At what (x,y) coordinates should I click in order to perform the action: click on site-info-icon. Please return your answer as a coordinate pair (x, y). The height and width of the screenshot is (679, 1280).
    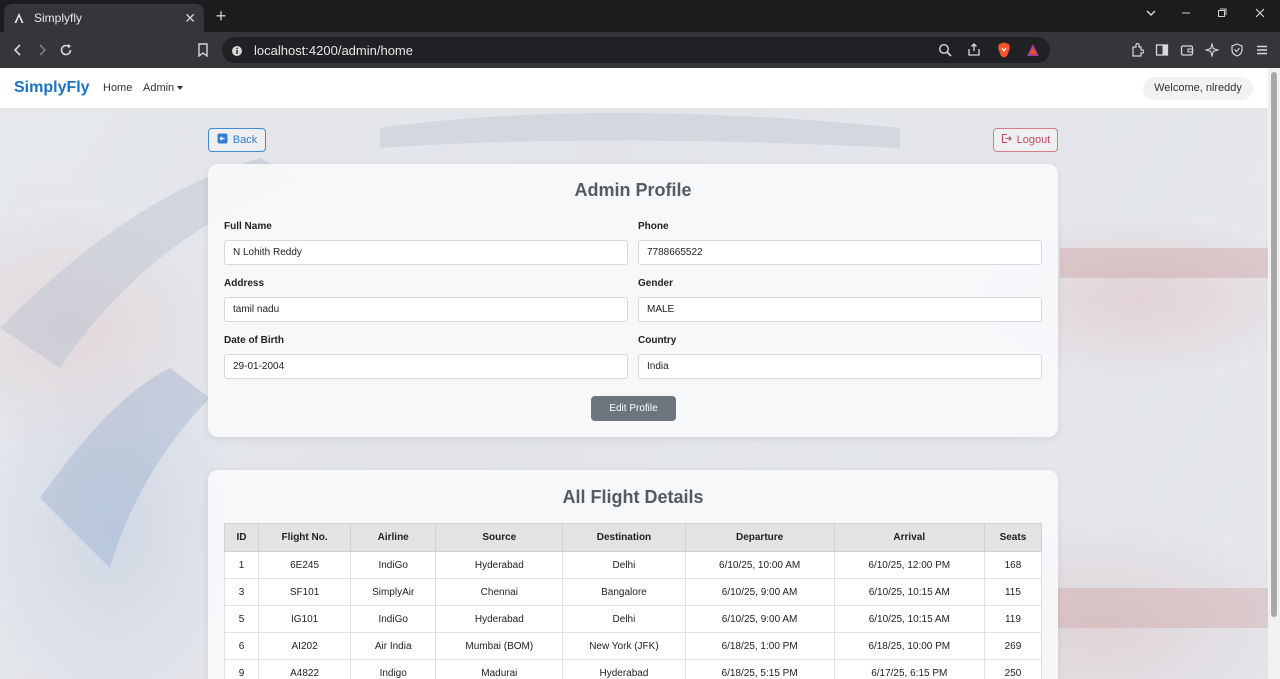
    Looking at the image, I should click on (237, 53).